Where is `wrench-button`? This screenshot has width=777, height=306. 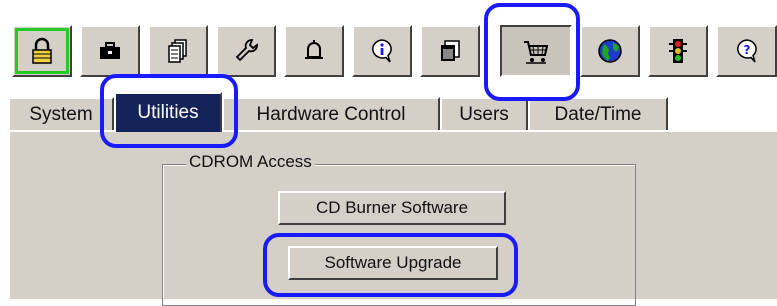
wrench-button is located at coordinates (246, 51).